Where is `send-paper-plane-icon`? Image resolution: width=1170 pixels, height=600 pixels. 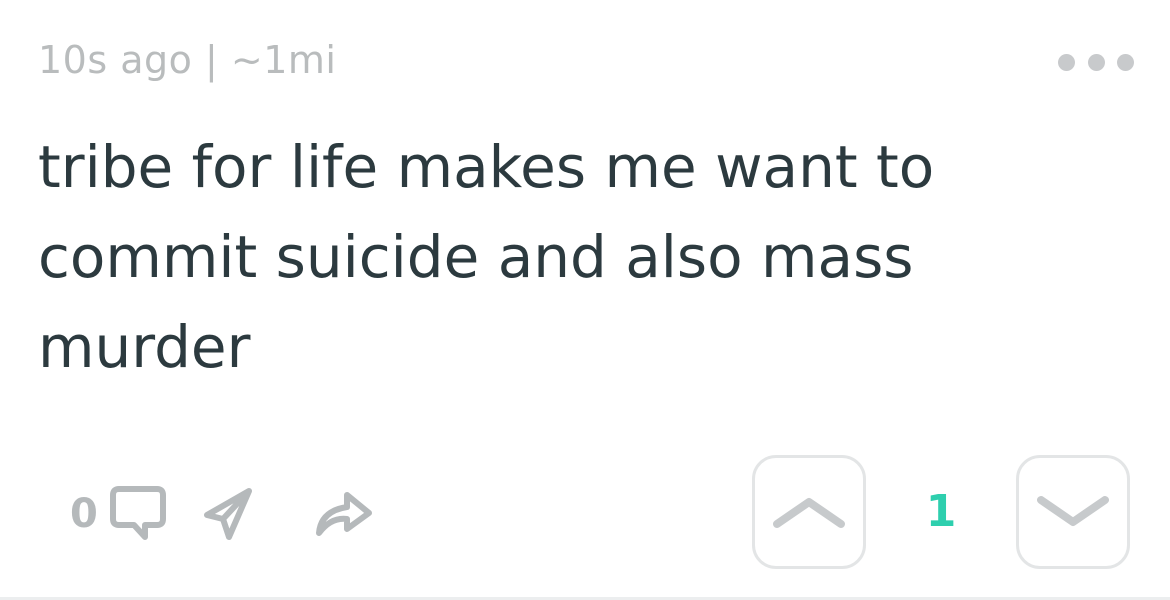
send-paper-plane-icon is located at coordinates (227, 514).